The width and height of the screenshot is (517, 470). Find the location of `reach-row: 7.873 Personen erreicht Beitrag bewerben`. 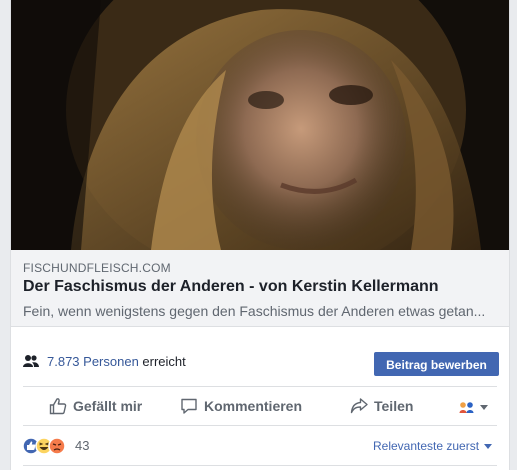

reach-row: 7.873 Personen erreicht Beitrag bewerben is located at coordinates (260, 363).